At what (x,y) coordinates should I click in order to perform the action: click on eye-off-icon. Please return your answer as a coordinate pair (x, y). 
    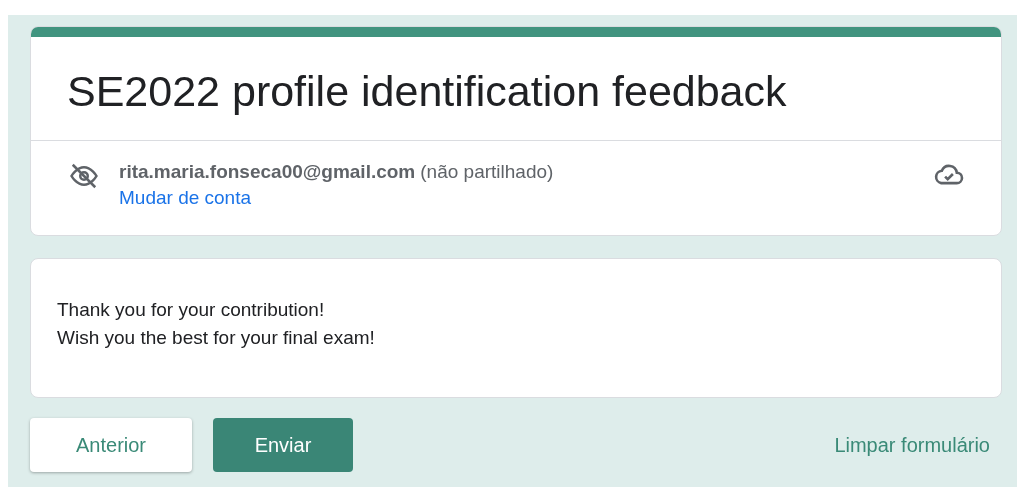
    Looking at the image, I should click on (84, 176).